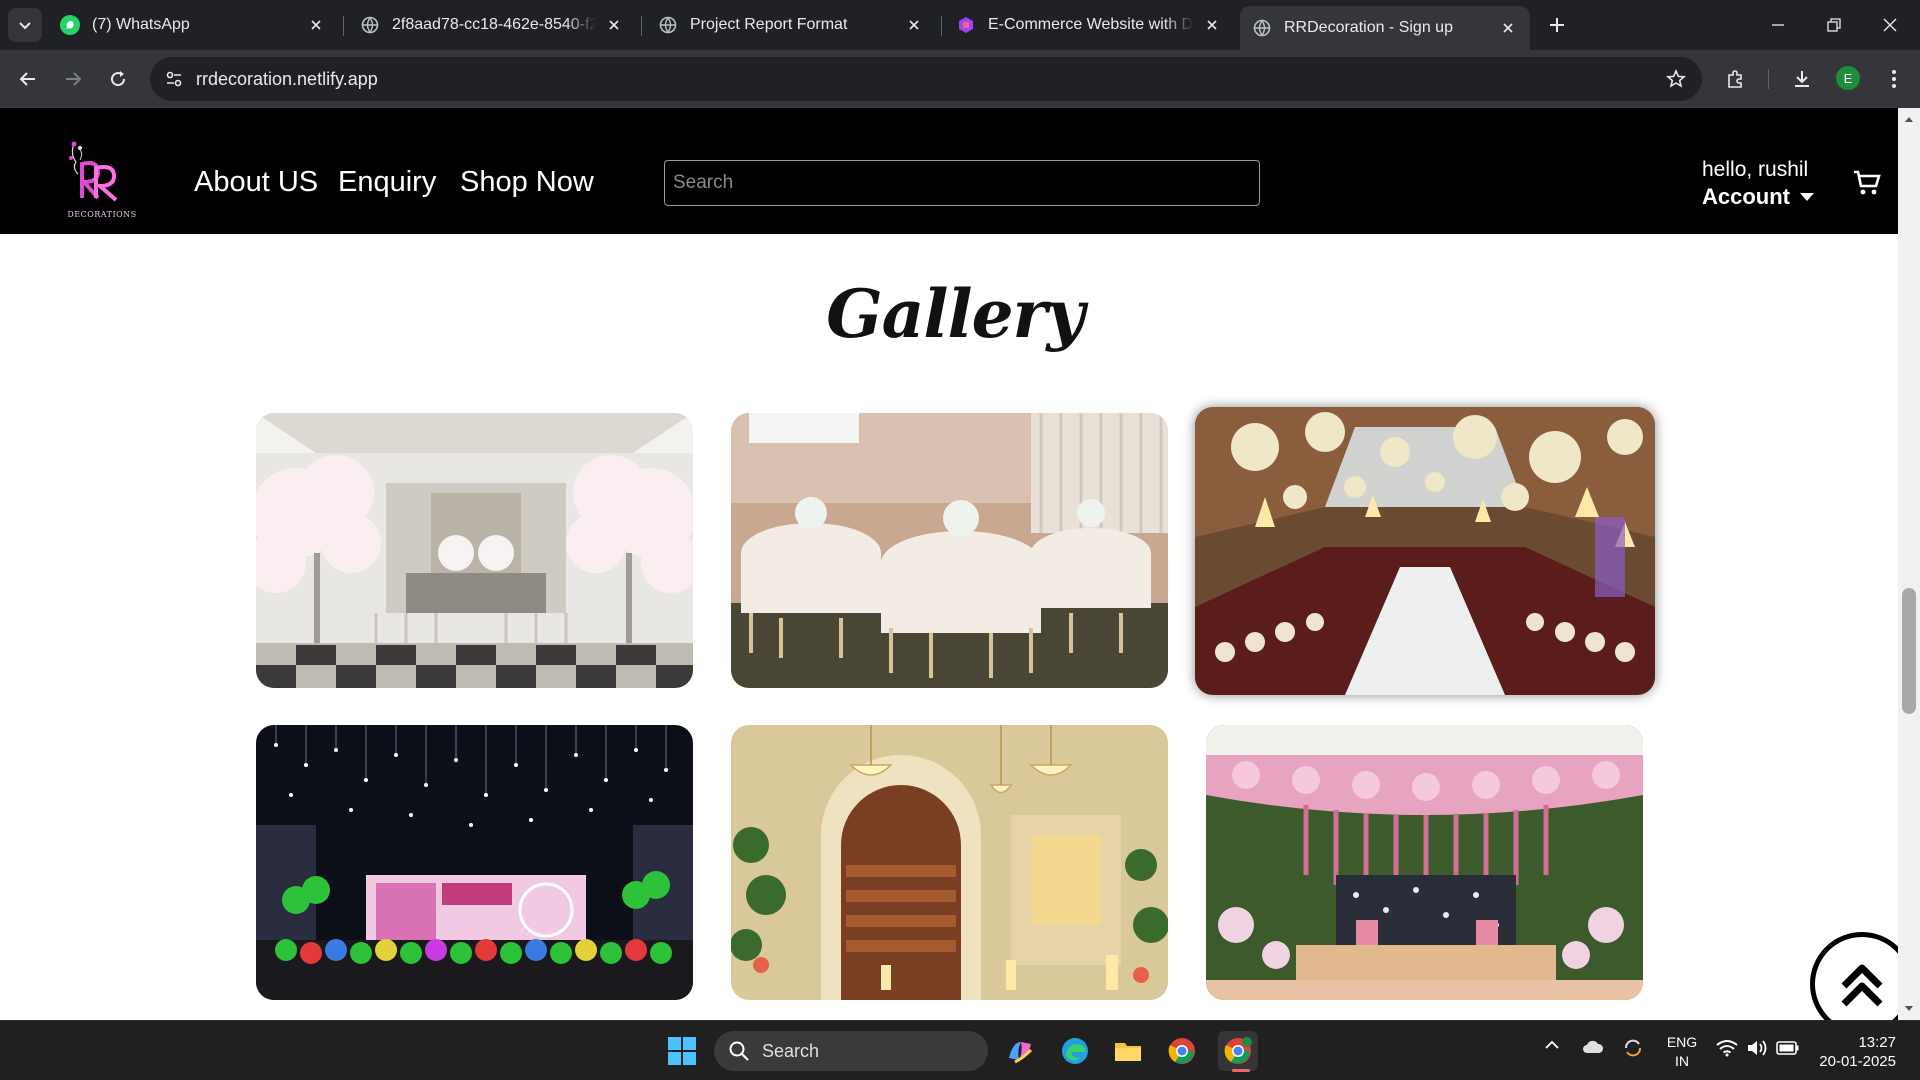 The height and width of the screenshot is (1080, 1920). I want to click on nav-enquiry: Enquiry, so click(387, 182).